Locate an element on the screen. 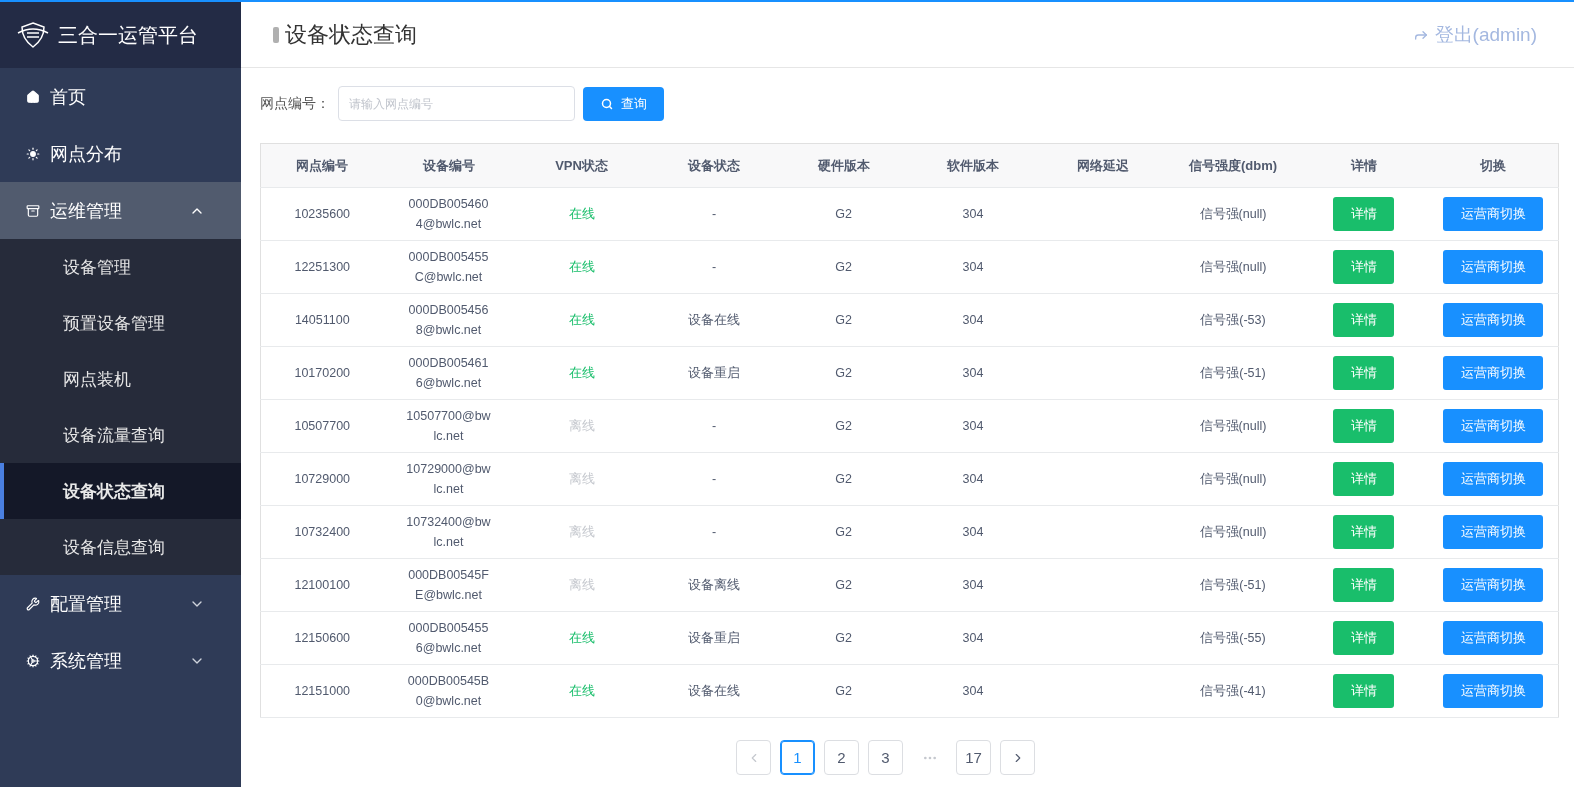  search-icon is located at coordinates (606, 103).